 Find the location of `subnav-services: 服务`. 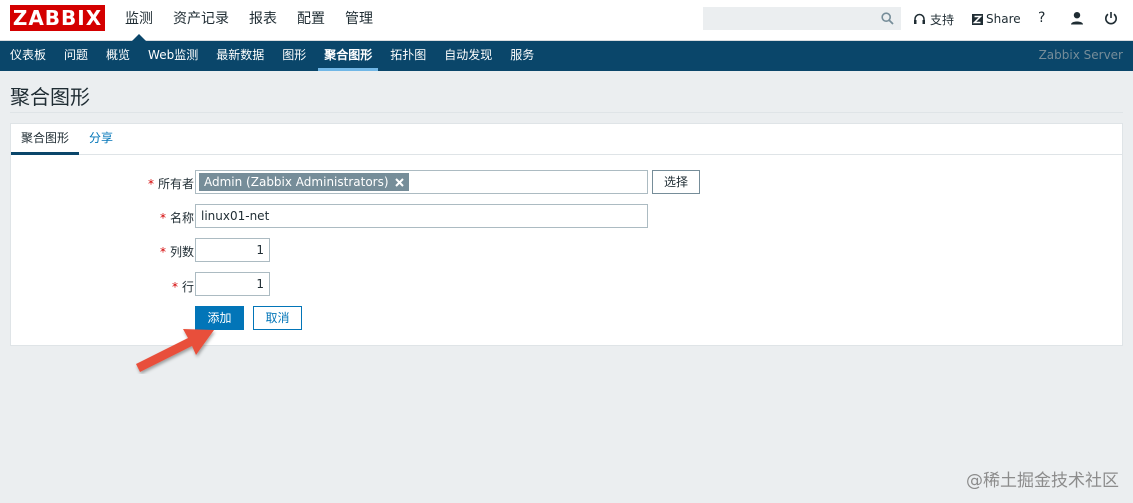

subnav-services: 服务 is located at coordinates (522, 56).